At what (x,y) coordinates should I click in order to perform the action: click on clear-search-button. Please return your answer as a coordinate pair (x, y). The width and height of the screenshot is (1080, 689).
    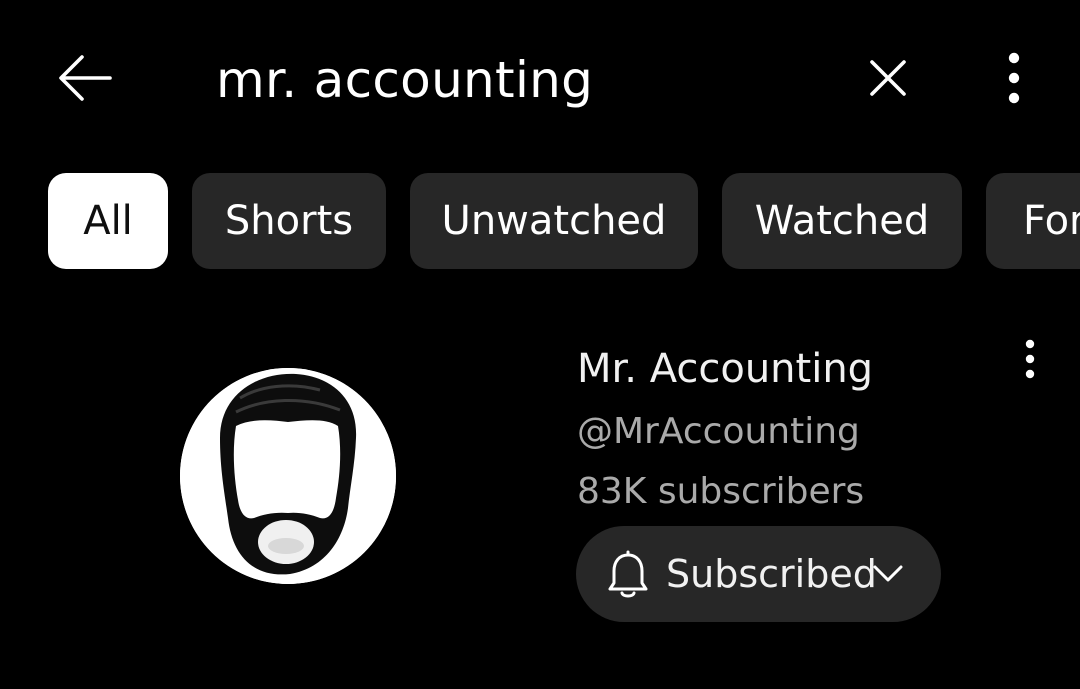
    Looking at the image, I should click on (888, 78).